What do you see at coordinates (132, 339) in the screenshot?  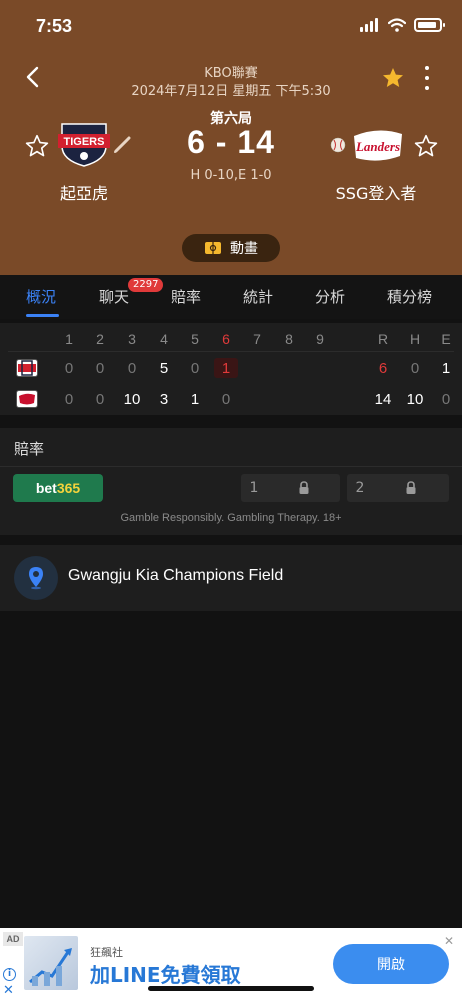 I see `inning-header: 3` at bounding box center [132, 339].